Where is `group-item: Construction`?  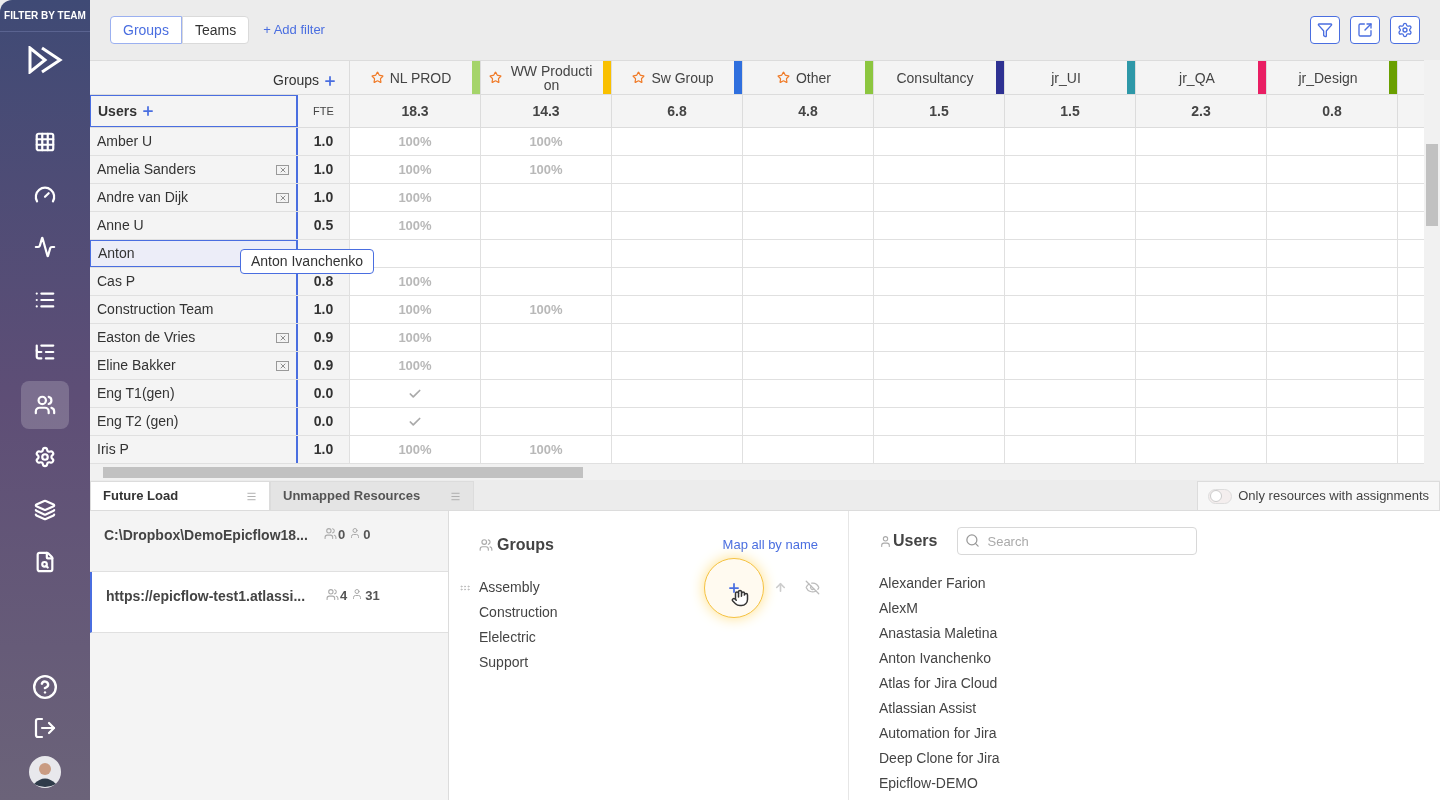 group-item: Construction is located at coordinates (518, 612).